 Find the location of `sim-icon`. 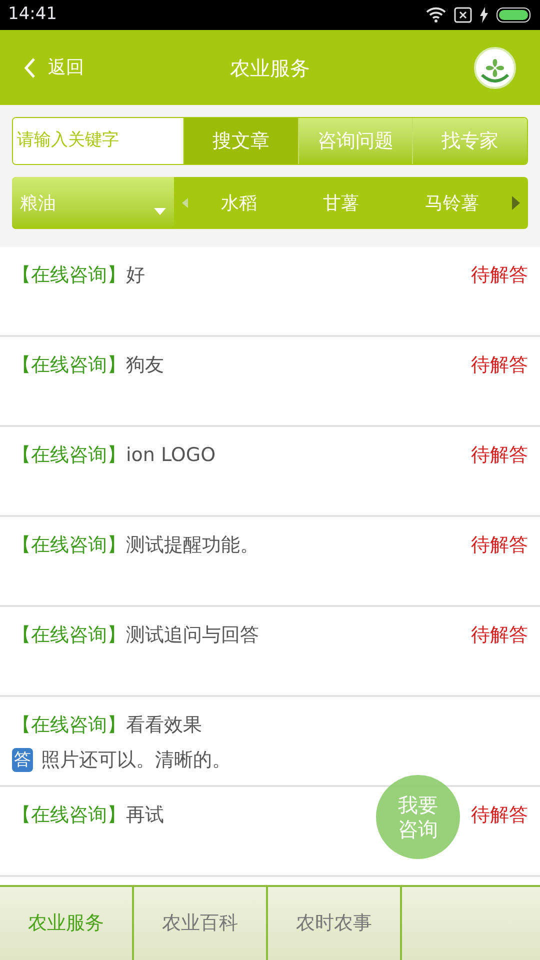

sim-icon is located at coordinates (463, 15).